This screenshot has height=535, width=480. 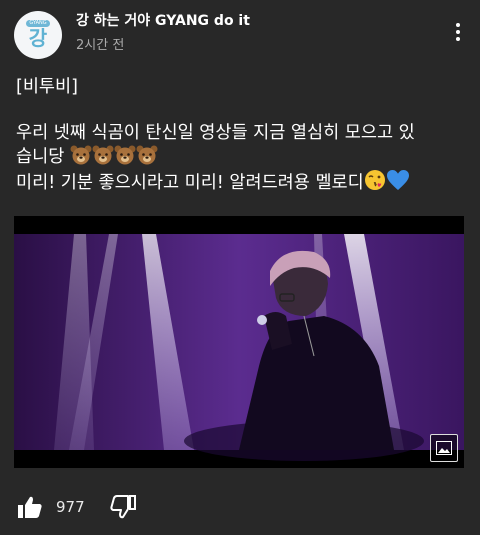 What do you see at coordinates (397, 180) in the screenshot?
I see `blue-heart-icon` at bounding box center [397, 180].